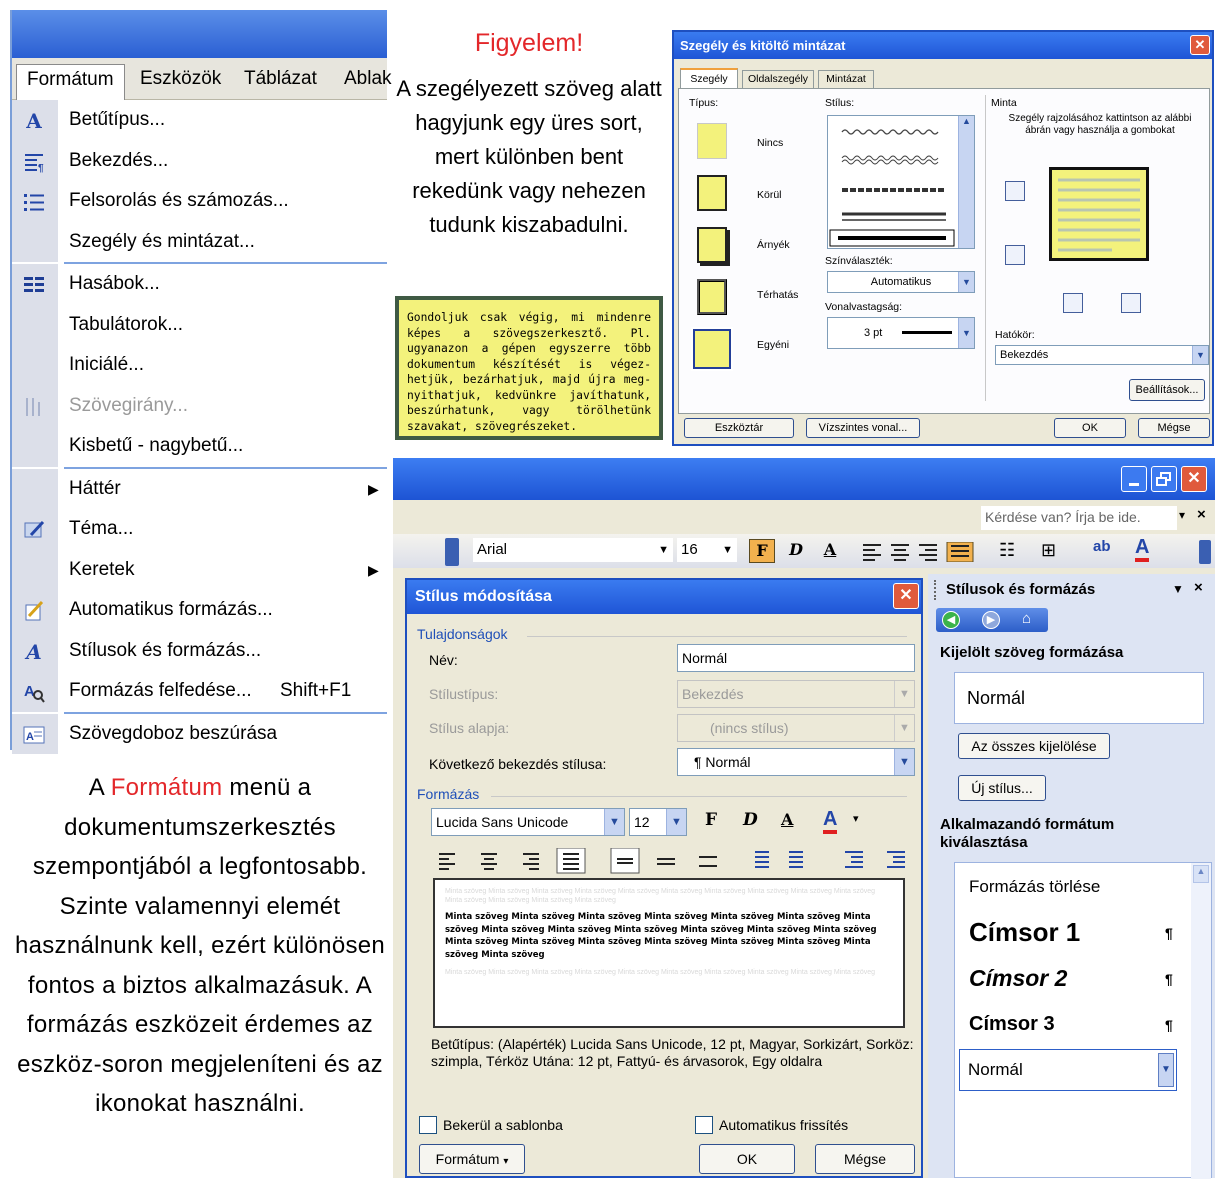  I want to click on line-style-list: ▲, so click(901, 182).